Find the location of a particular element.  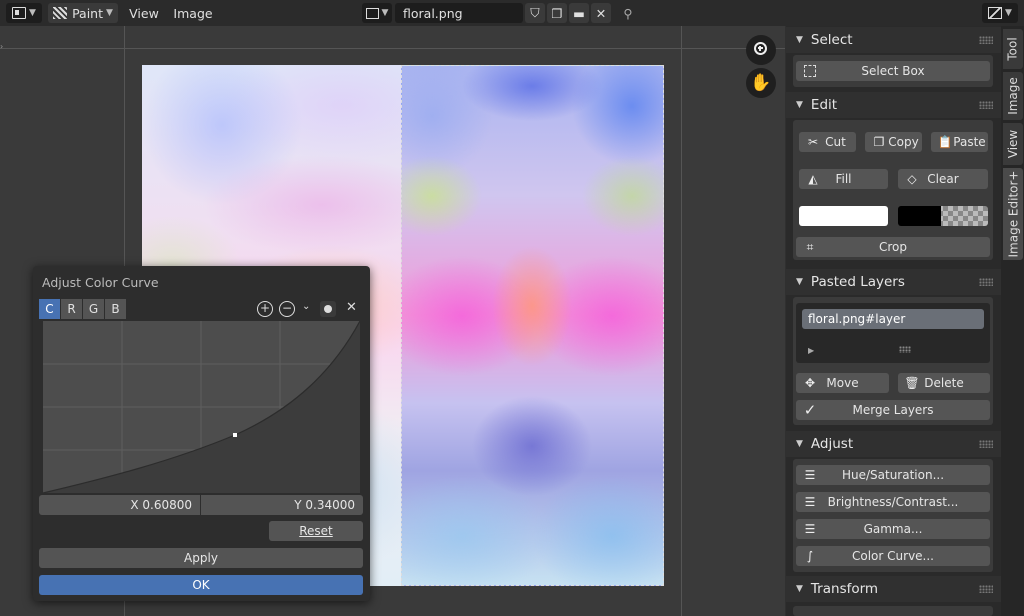

zoom-in-icon: + is located at coordinates (265, 309).